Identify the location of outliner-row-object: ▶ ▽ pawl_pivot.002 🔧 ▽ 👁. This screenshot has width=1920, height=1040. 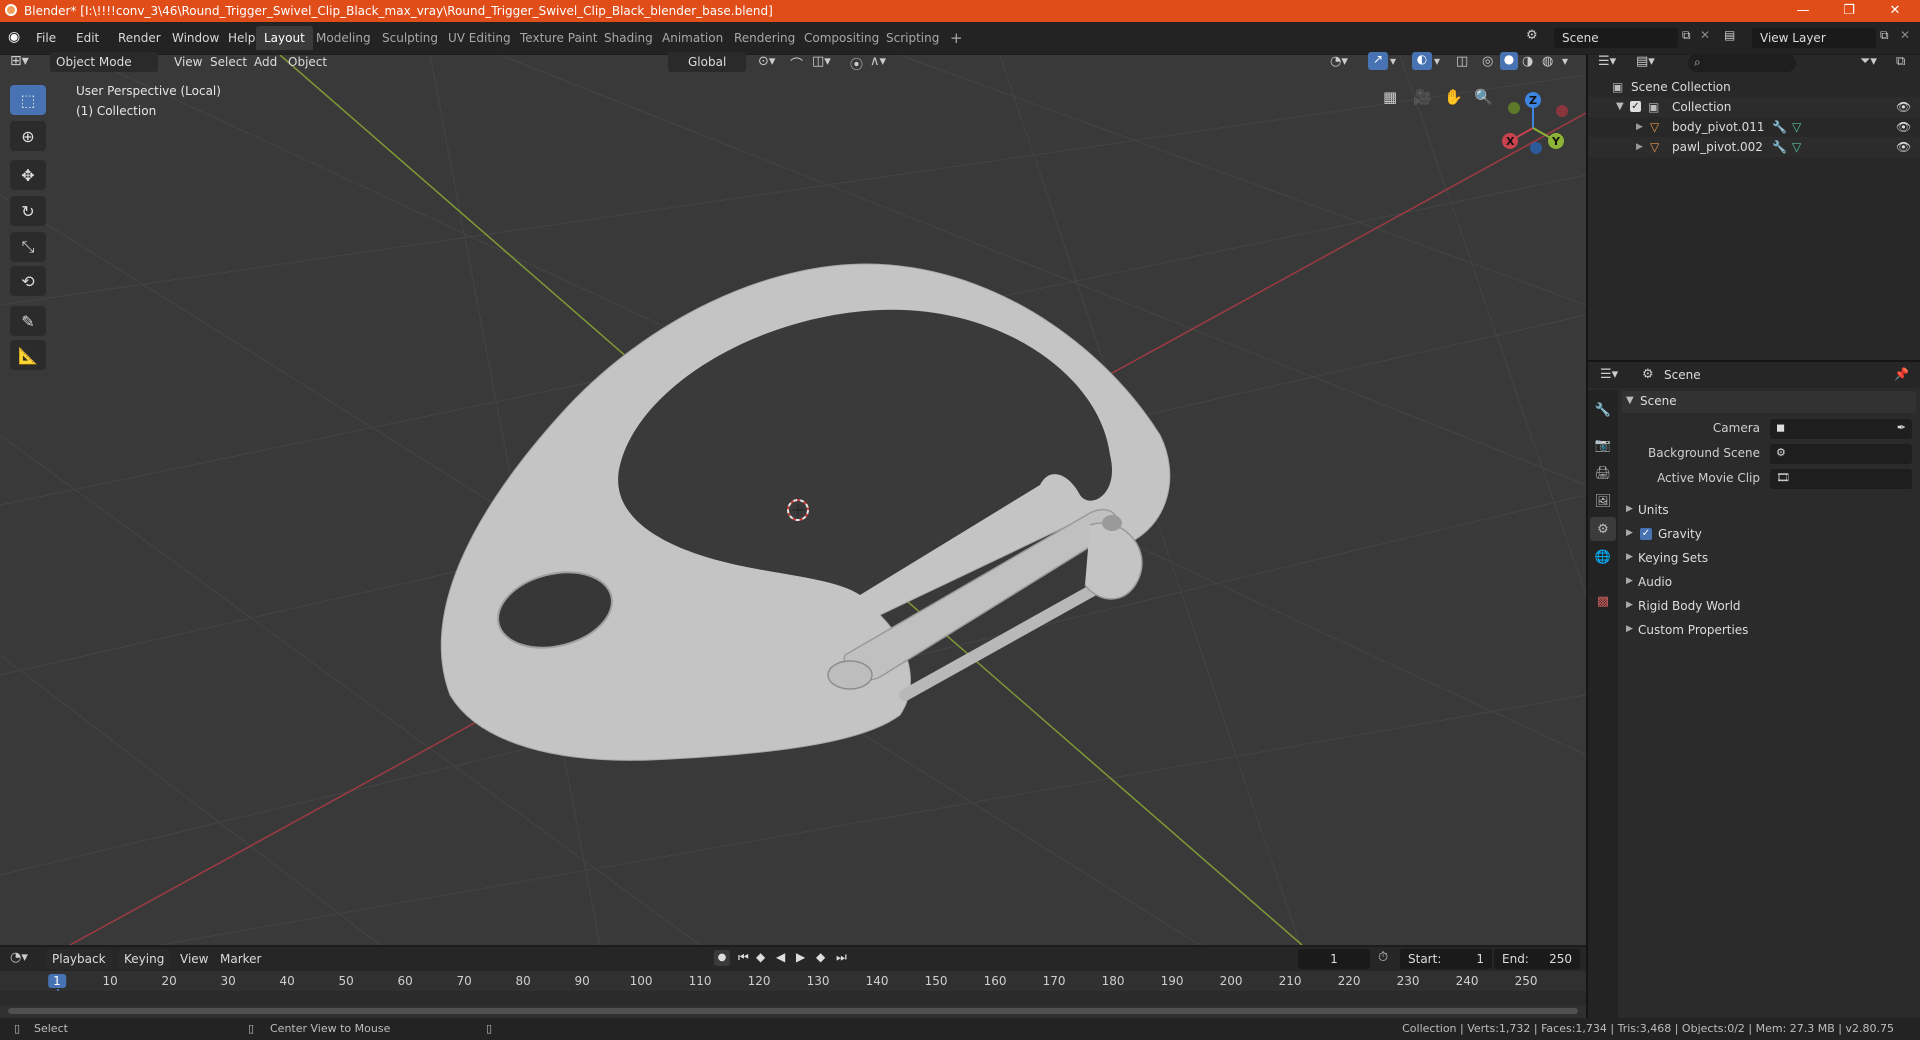
(1754, 147).